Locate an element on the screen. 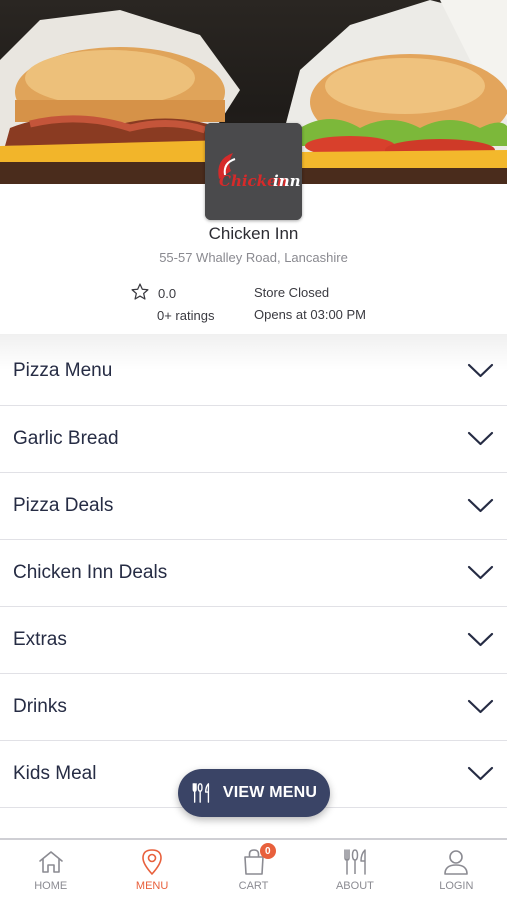 This screenshot has width=507, height=900. menu-category-label: Pizza Deals is located at coordinates (63, 505).